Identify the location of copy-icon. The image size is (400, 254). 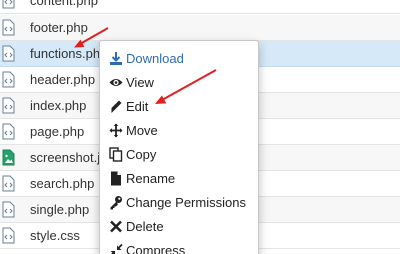
(116, 154).